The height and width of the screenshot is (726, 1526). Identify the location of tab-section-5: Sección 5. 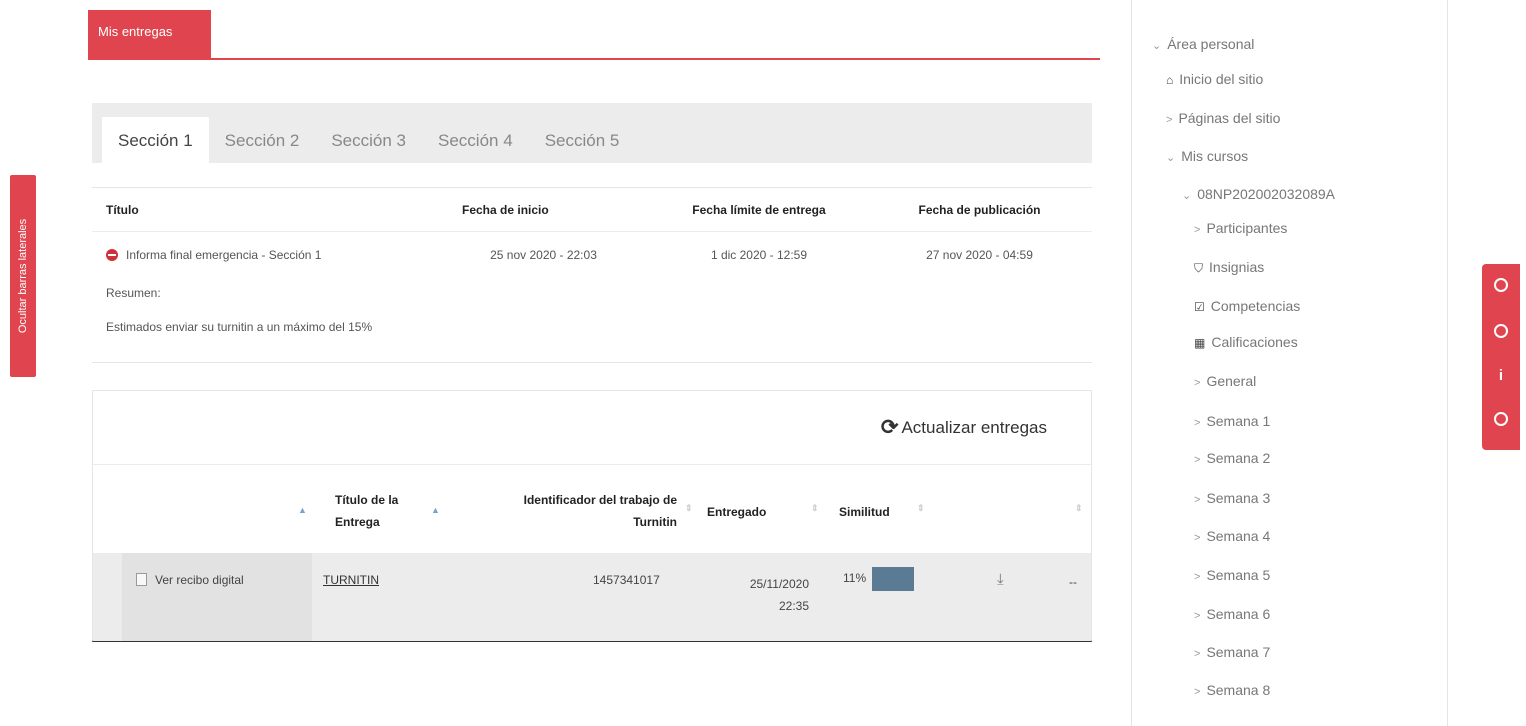
(582, 140).